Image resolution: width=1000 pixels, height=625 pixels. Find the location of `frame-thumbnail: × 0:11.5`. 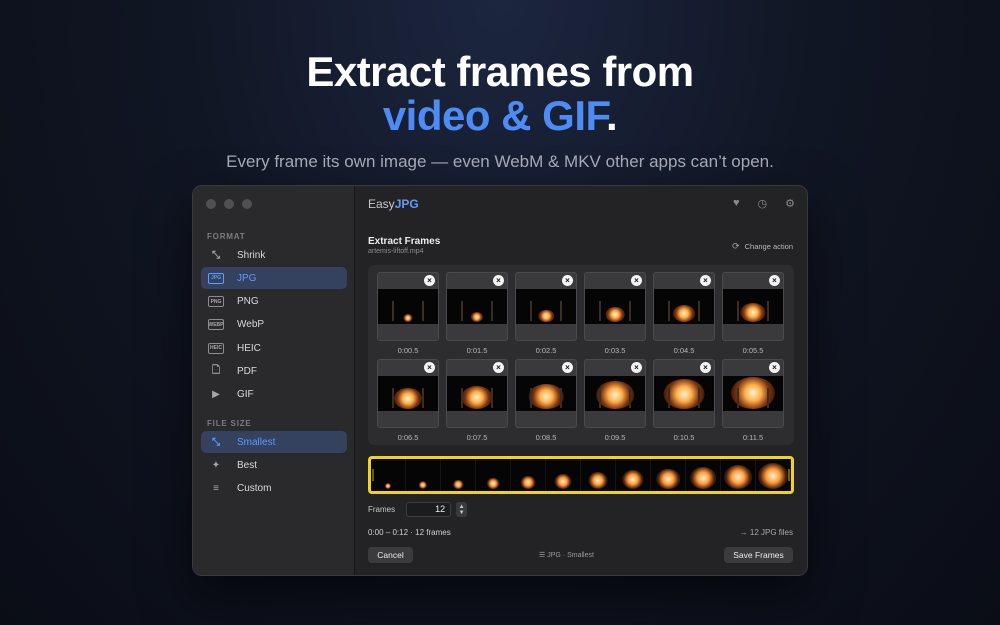

frame-thumbnail: × 0:11.5 is located at coordinates (753, 400).